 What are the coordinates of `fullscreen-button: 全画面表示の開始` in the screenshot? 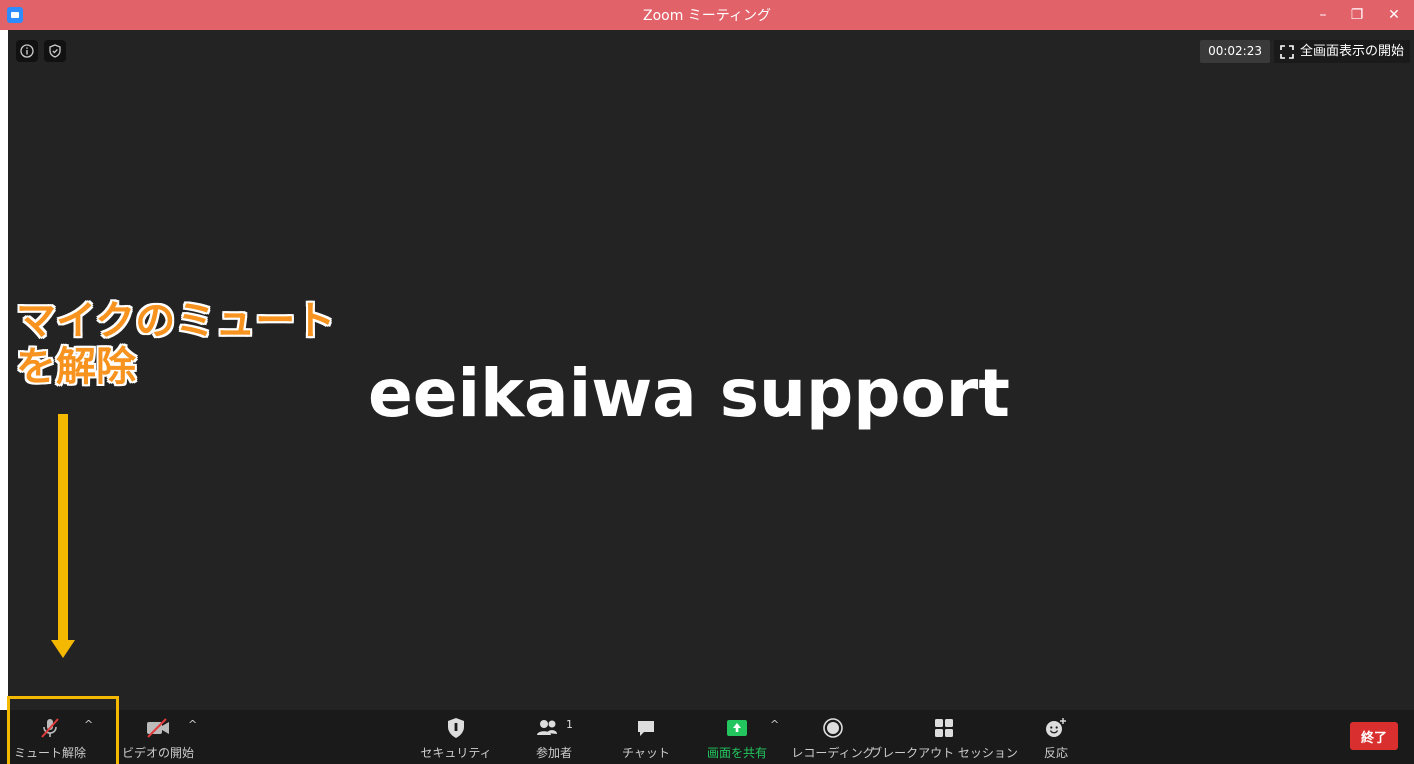 It's located at (1341, 51).